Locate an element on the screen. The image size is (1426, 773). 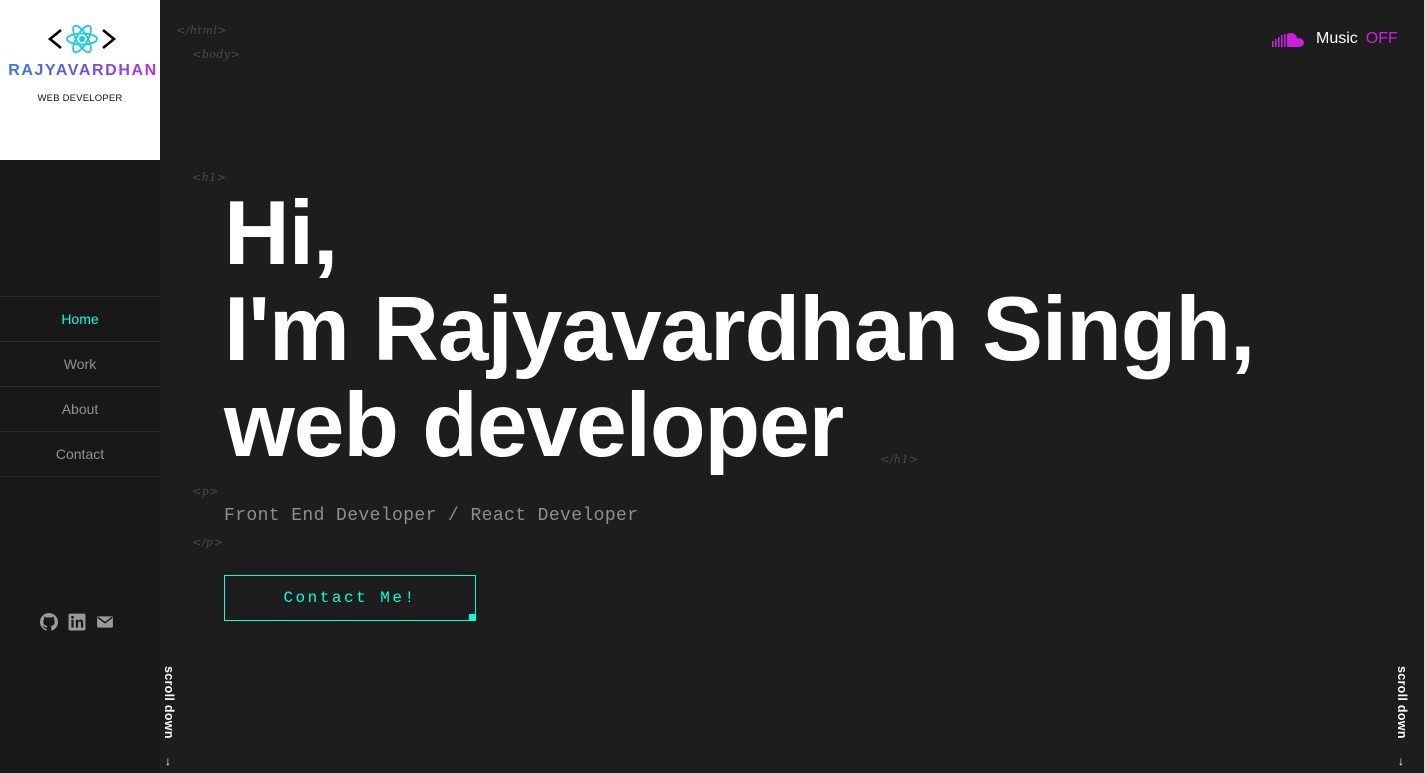
p-open-tag: <p> is located at coordinates (205, 491).